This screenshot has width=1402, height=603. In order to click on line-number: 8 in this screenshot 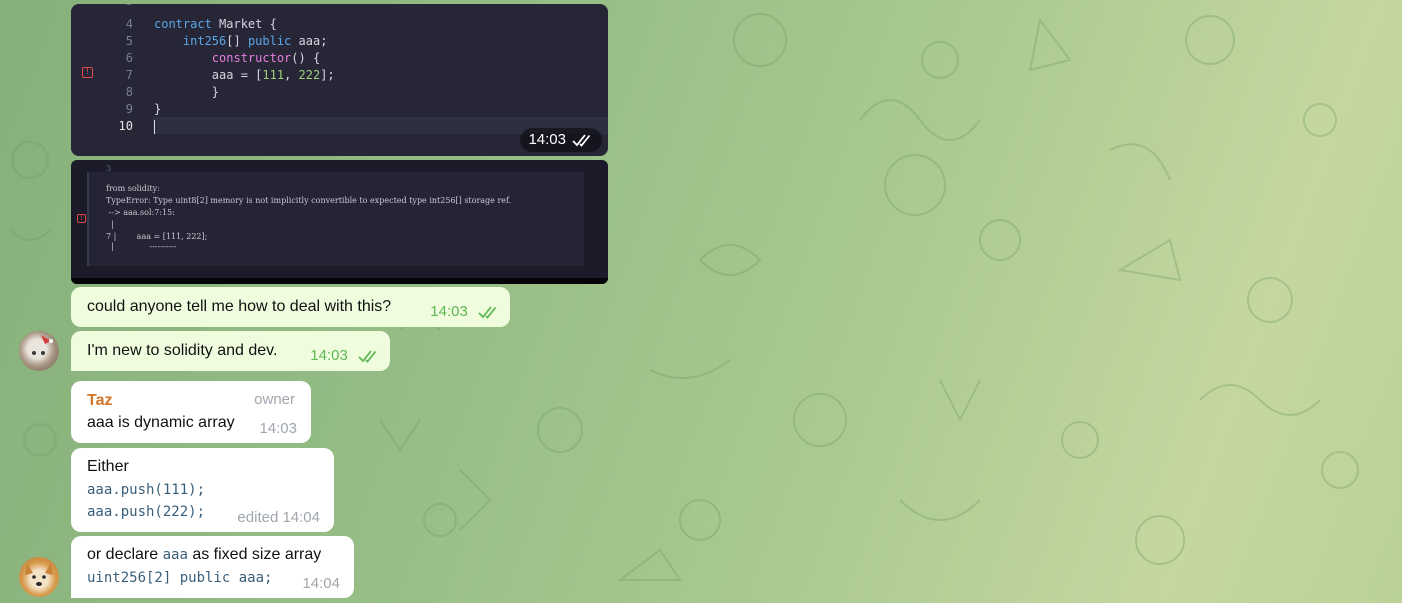, I will do `click(129, 92)`.